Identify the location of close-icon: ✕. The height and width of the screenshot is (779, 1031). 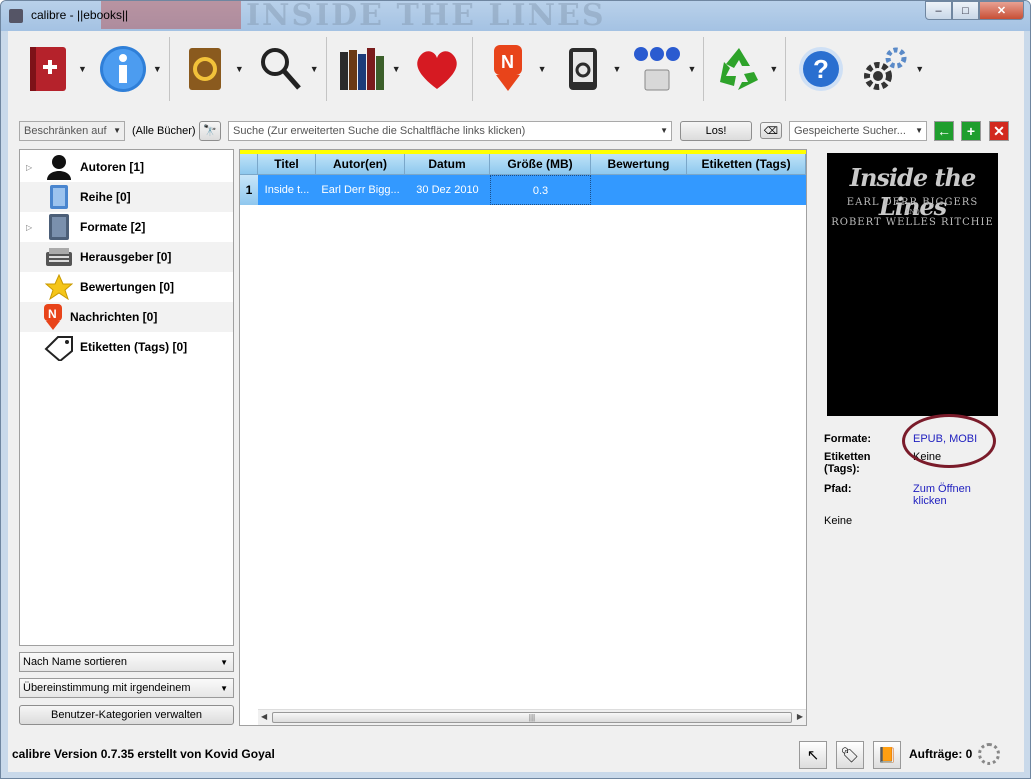
(999, 130).